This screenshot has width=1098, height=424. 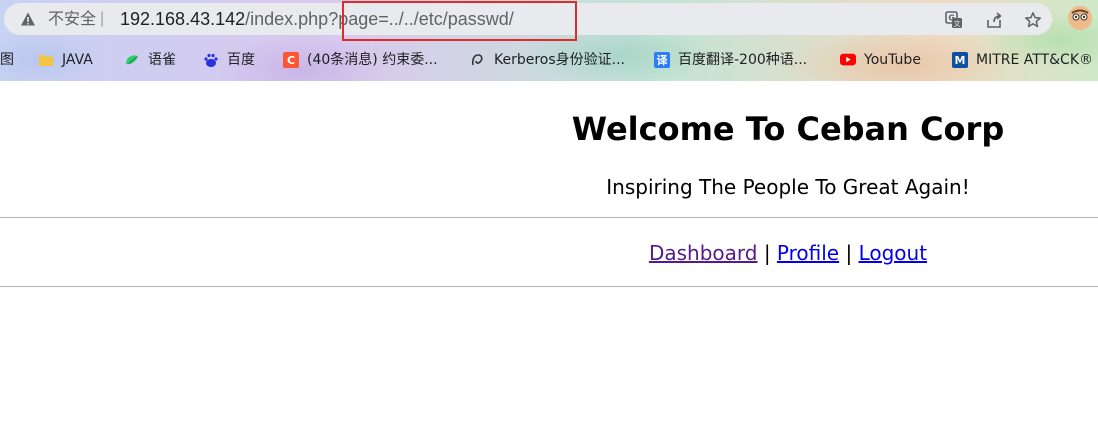 What do you see at coordinates (892, 60) in the screenshot?
I see `bookmark-label: YouTube` at bounding box center [892, 60].